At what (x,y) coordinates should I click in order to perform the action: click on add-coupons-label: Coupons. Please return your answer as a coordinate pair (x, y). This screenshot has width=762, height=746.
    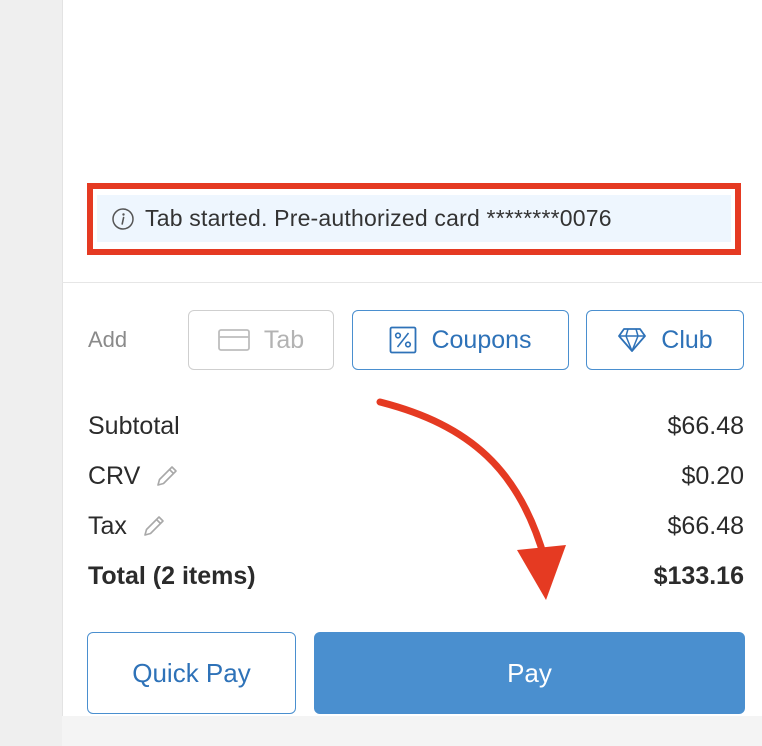
    Looking at the image, I should click on (481, 339).